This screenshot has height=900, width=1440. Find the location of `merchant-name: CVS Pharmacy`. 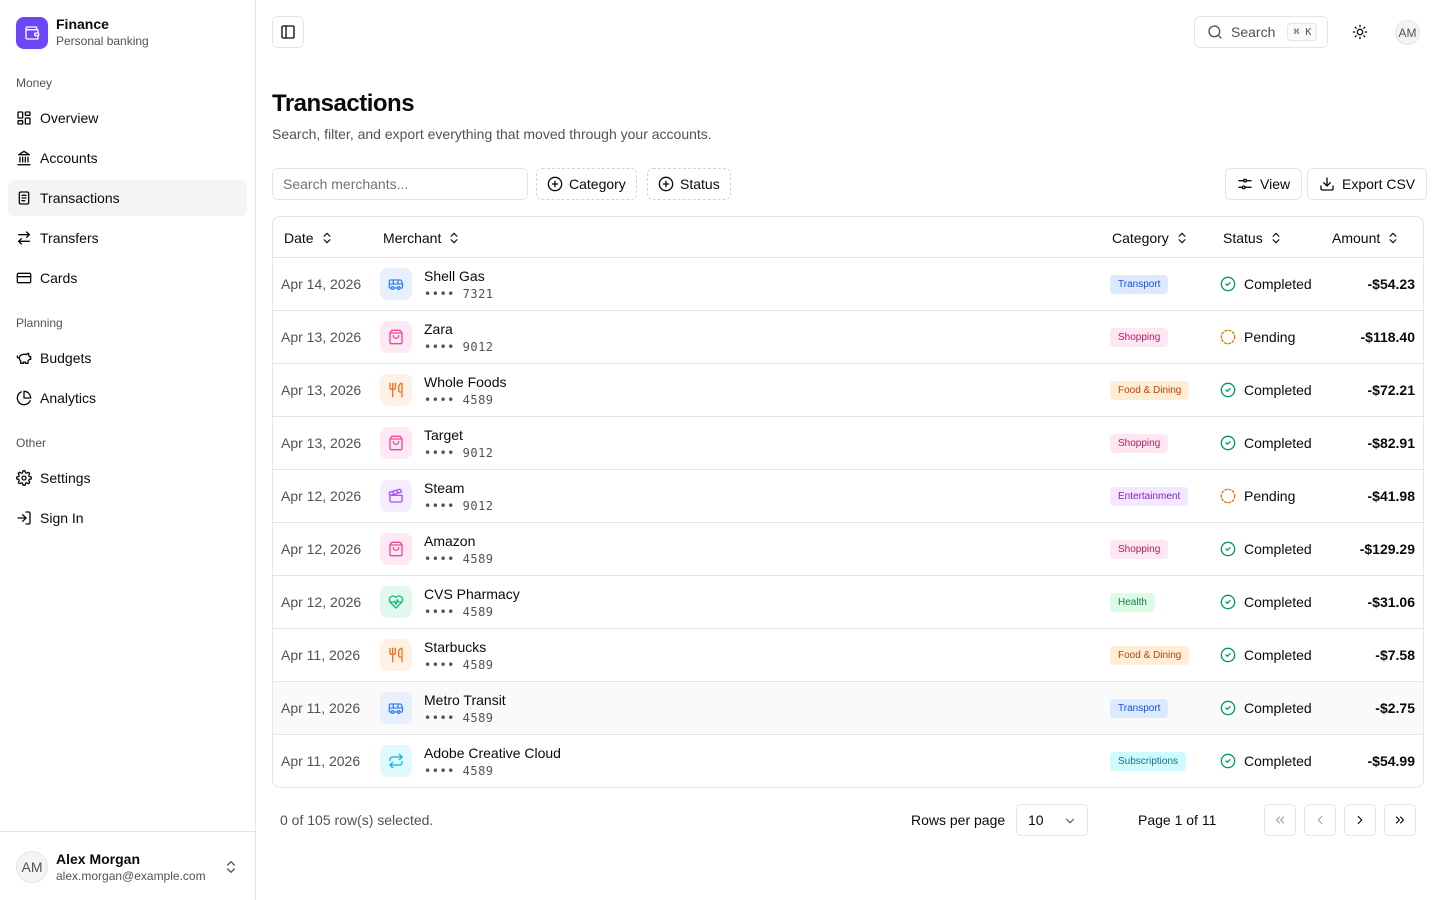

merchant-name: CVS Pharmacy is located at coordinates (472, 594).